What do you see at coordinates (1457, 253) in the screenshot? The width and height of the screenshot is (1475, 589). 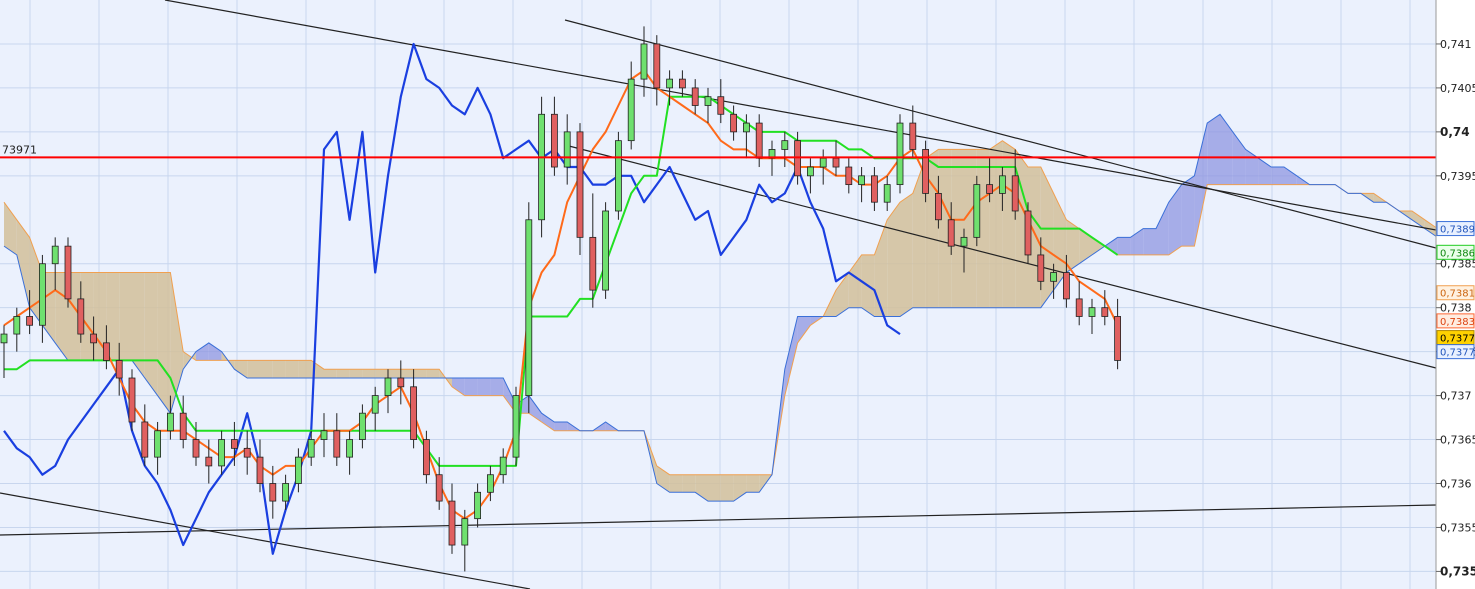 I see `price-tag-label: 0,7386` at bounding box center [1457, 253].